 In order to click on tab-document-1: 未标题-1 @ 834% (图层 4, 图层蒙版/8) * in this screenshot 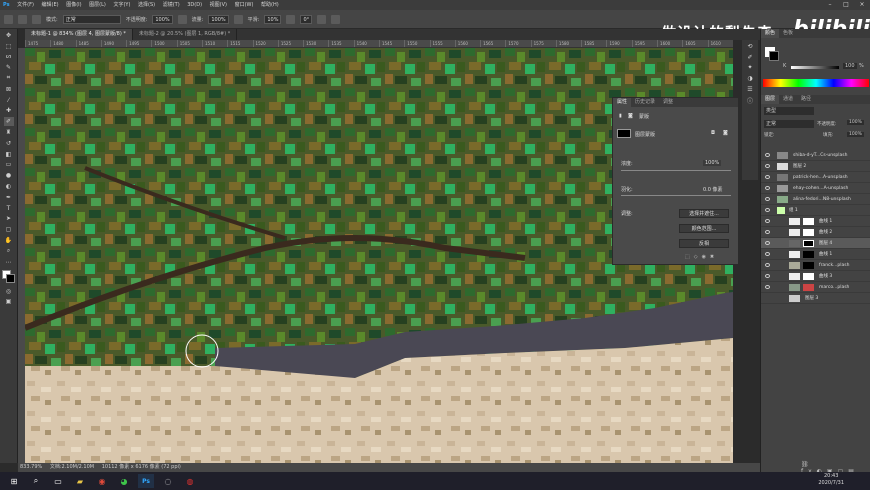, I will do `click(79, 34)`.